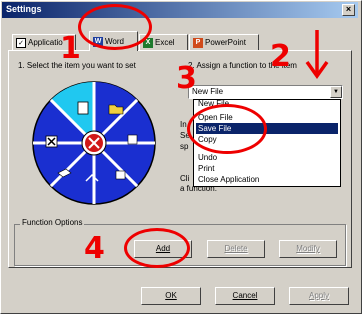 This screenshot has width=362, height=314. I want to click on close-button: ×, so click(348, 10).